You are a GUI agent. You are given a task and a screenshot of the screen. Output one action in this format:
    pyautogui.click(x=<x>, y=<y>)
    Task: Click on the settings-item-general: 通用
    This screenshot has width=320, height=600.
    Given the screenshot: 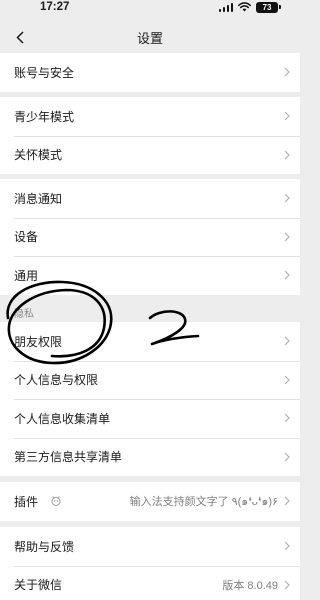 What is the action you would take?
    pyautogui.click(x=150, y=275)
    